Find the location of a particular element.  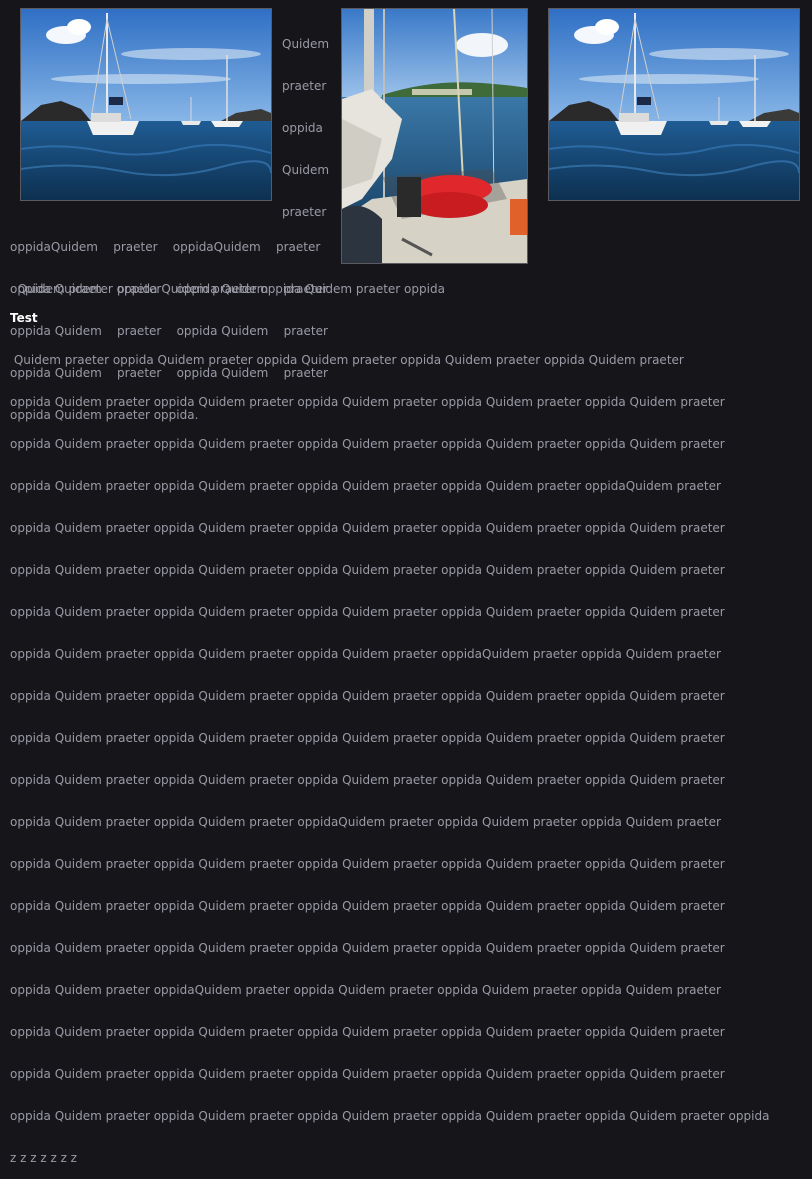

sailboat-deck-image is located at coordinates (434, 136).